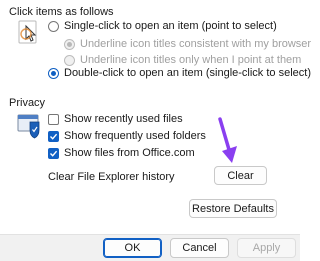  I want to click on show-frequent-checkbox, so click(53, 136).